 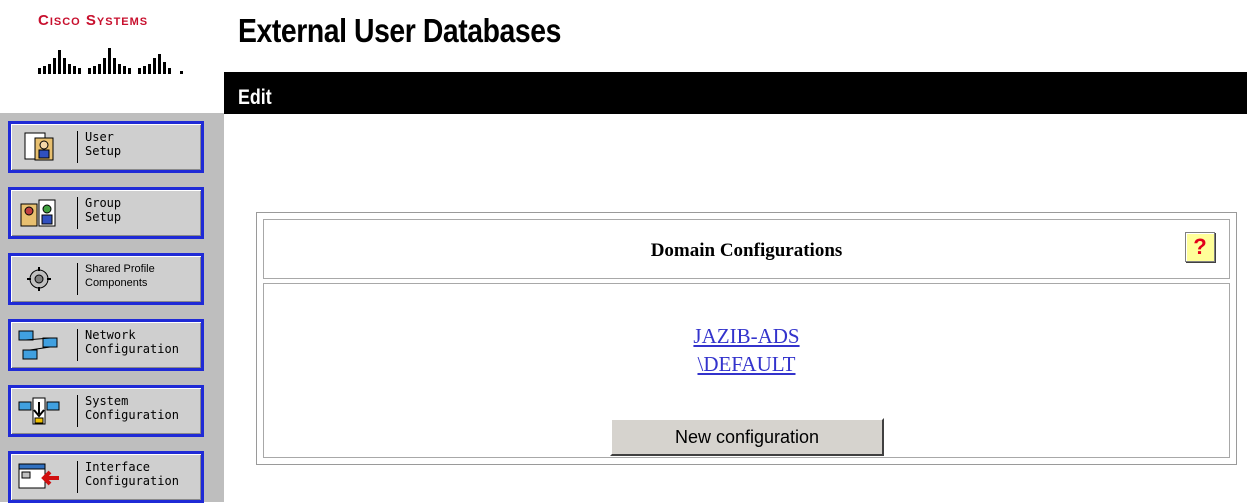 I want to click on sidebar-item-label: System Configuration, so click(x=132, y=408).